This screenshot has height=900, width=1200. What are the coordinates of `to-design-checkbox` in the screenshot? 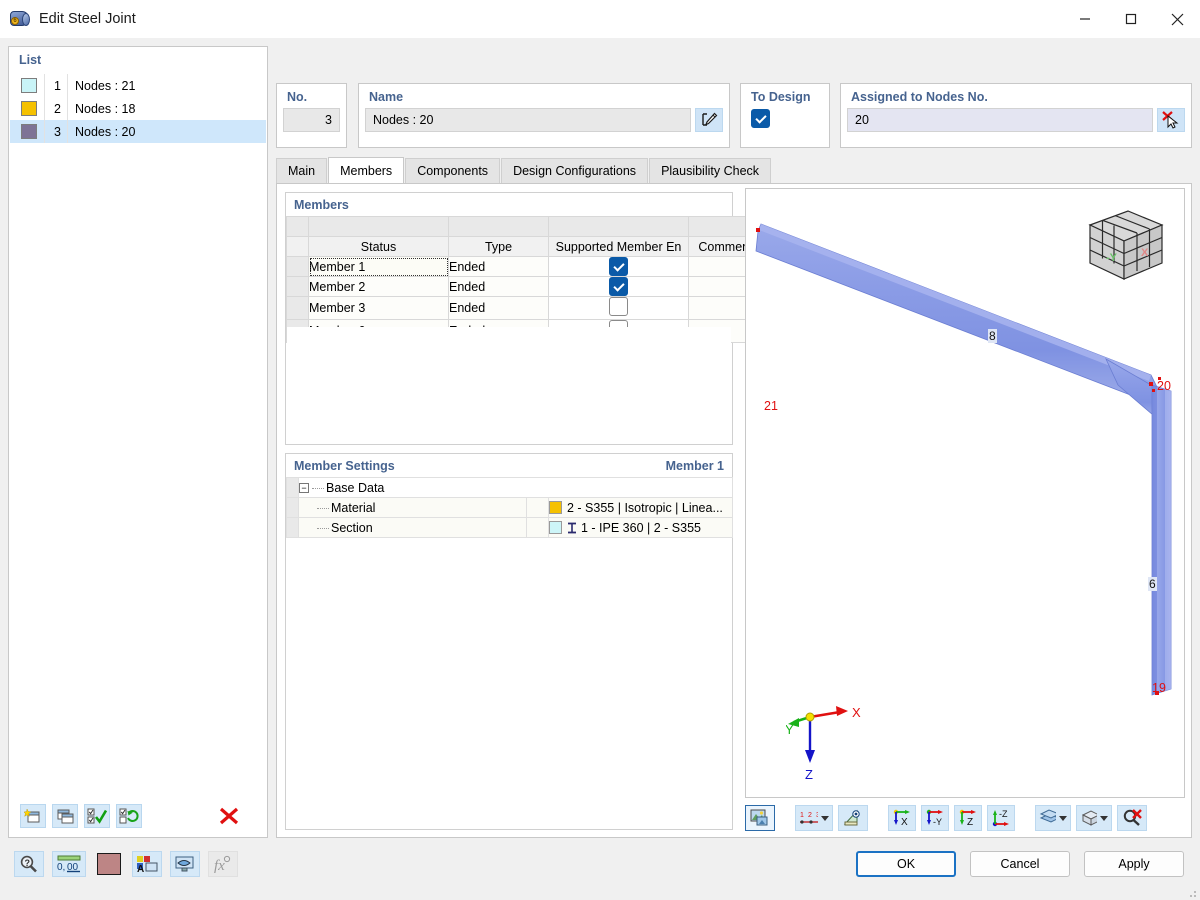 It's located at (760, 118).